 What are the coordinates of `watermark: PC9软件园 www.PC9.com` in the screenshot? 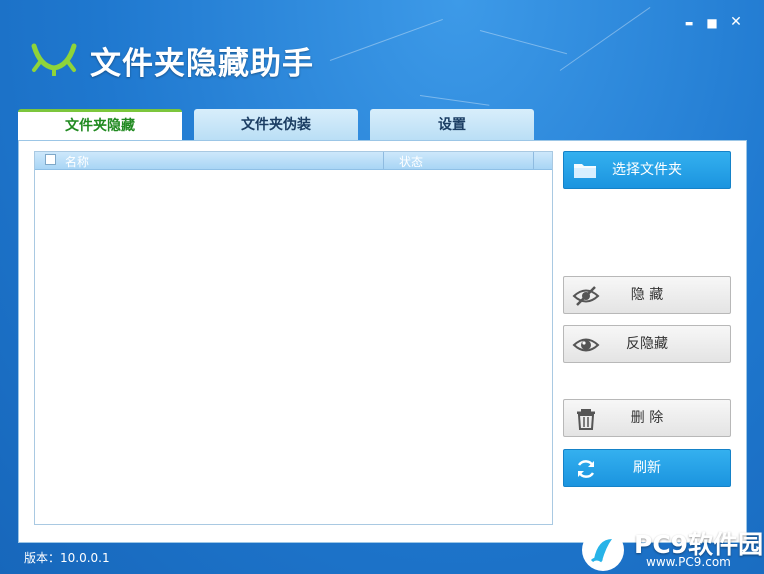 It's located at (671, 549).